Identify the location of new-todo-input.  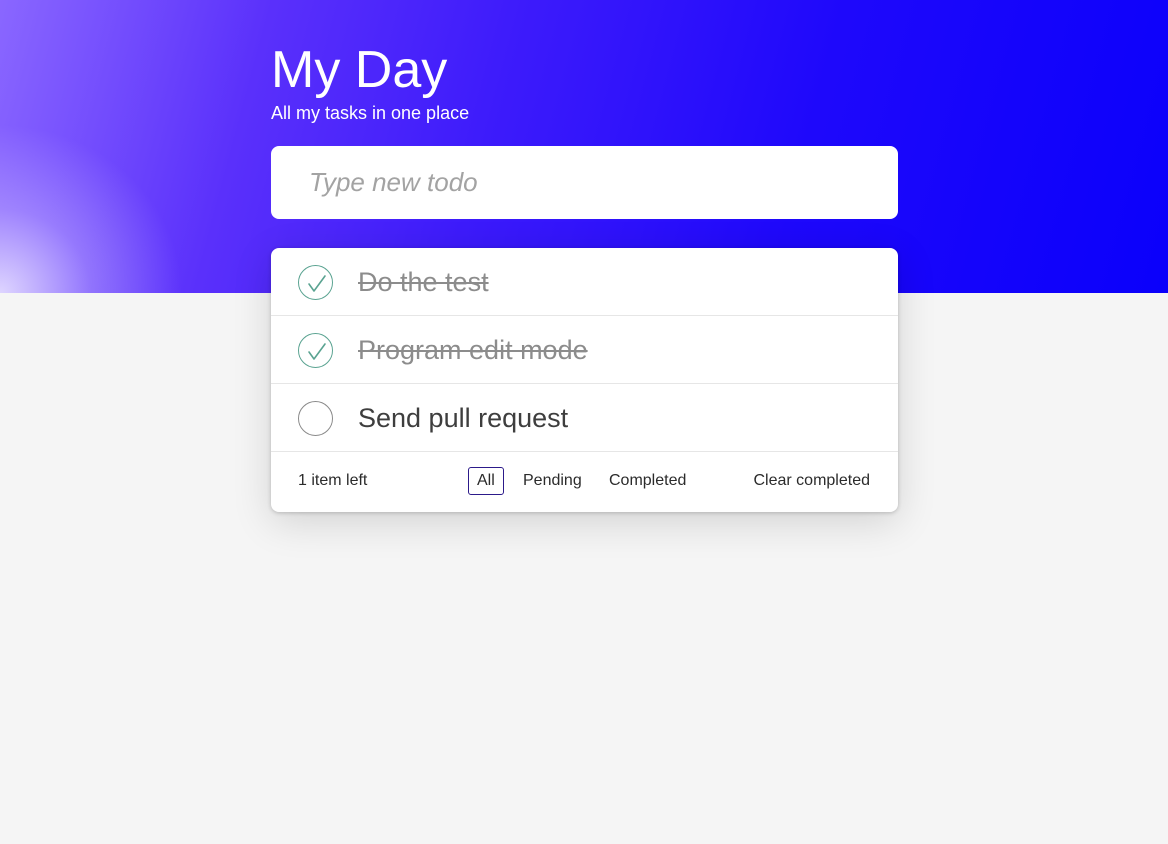
(584, 182).